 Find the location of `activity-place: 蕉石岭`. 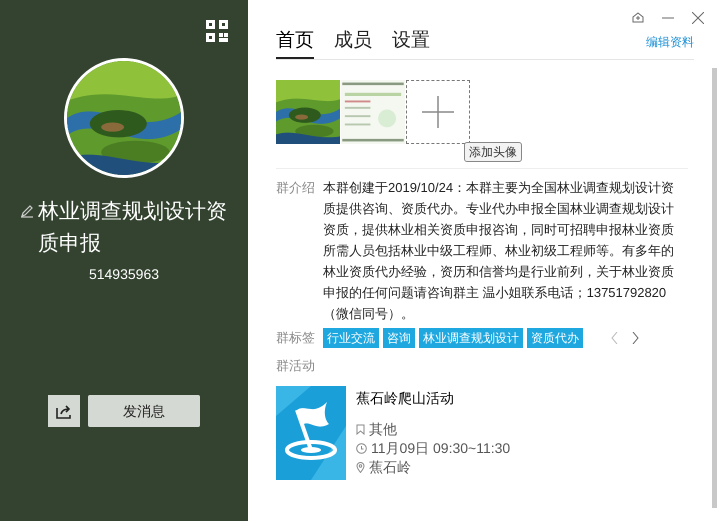

activity-place: 蕉石岭 is located at coordinates (390, 467).